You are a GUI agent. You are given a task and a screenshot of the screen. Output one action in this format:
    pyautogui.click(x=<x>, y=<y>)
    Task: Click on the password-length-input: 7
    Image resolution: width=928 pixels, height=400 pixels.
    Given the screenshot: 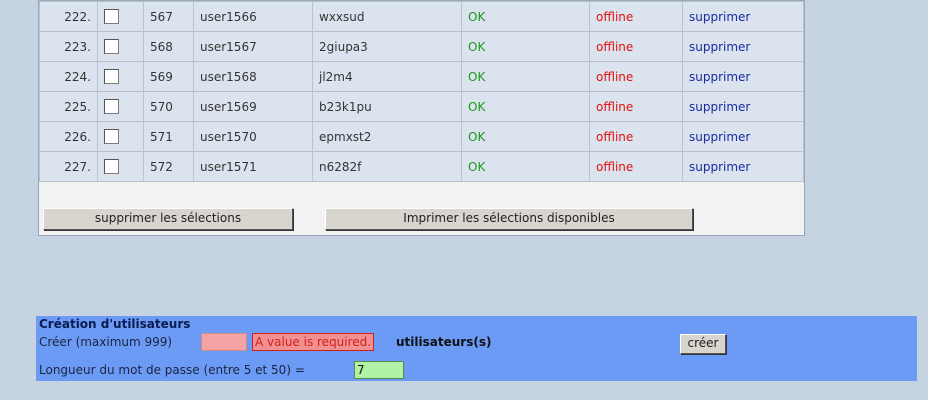 What is the action you would take?
    pyautogui.click(x=379, y=370)
    